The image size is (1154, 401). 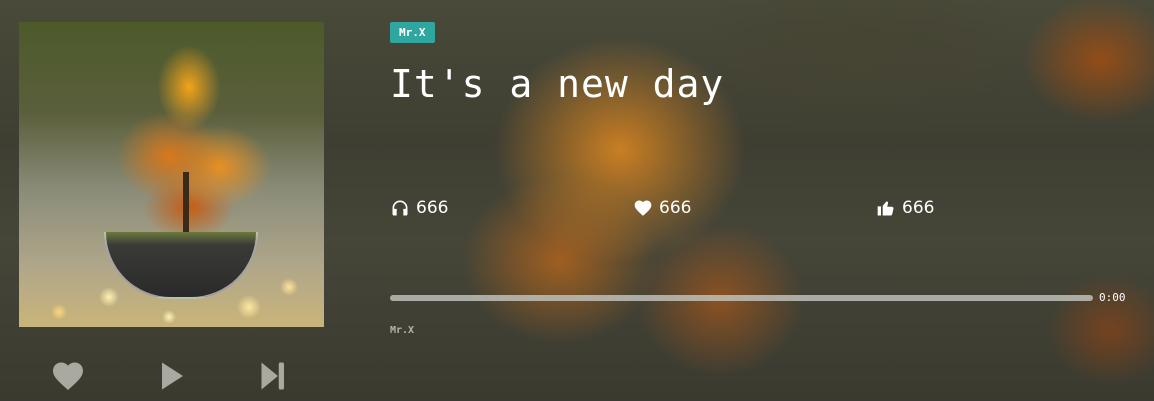 I want to click on artist-caption: Mr.X, so click(x=402, y=330).